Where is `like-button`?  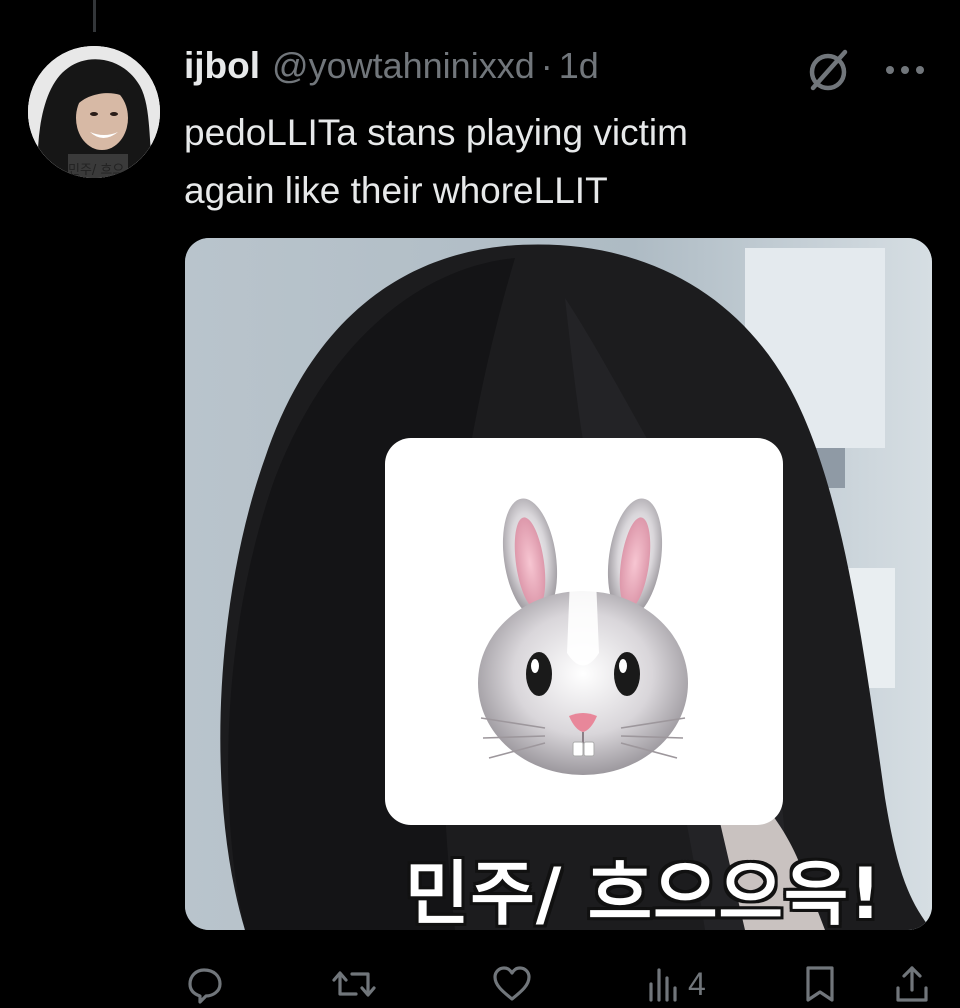 like-button is located at coordinates (512, 984).